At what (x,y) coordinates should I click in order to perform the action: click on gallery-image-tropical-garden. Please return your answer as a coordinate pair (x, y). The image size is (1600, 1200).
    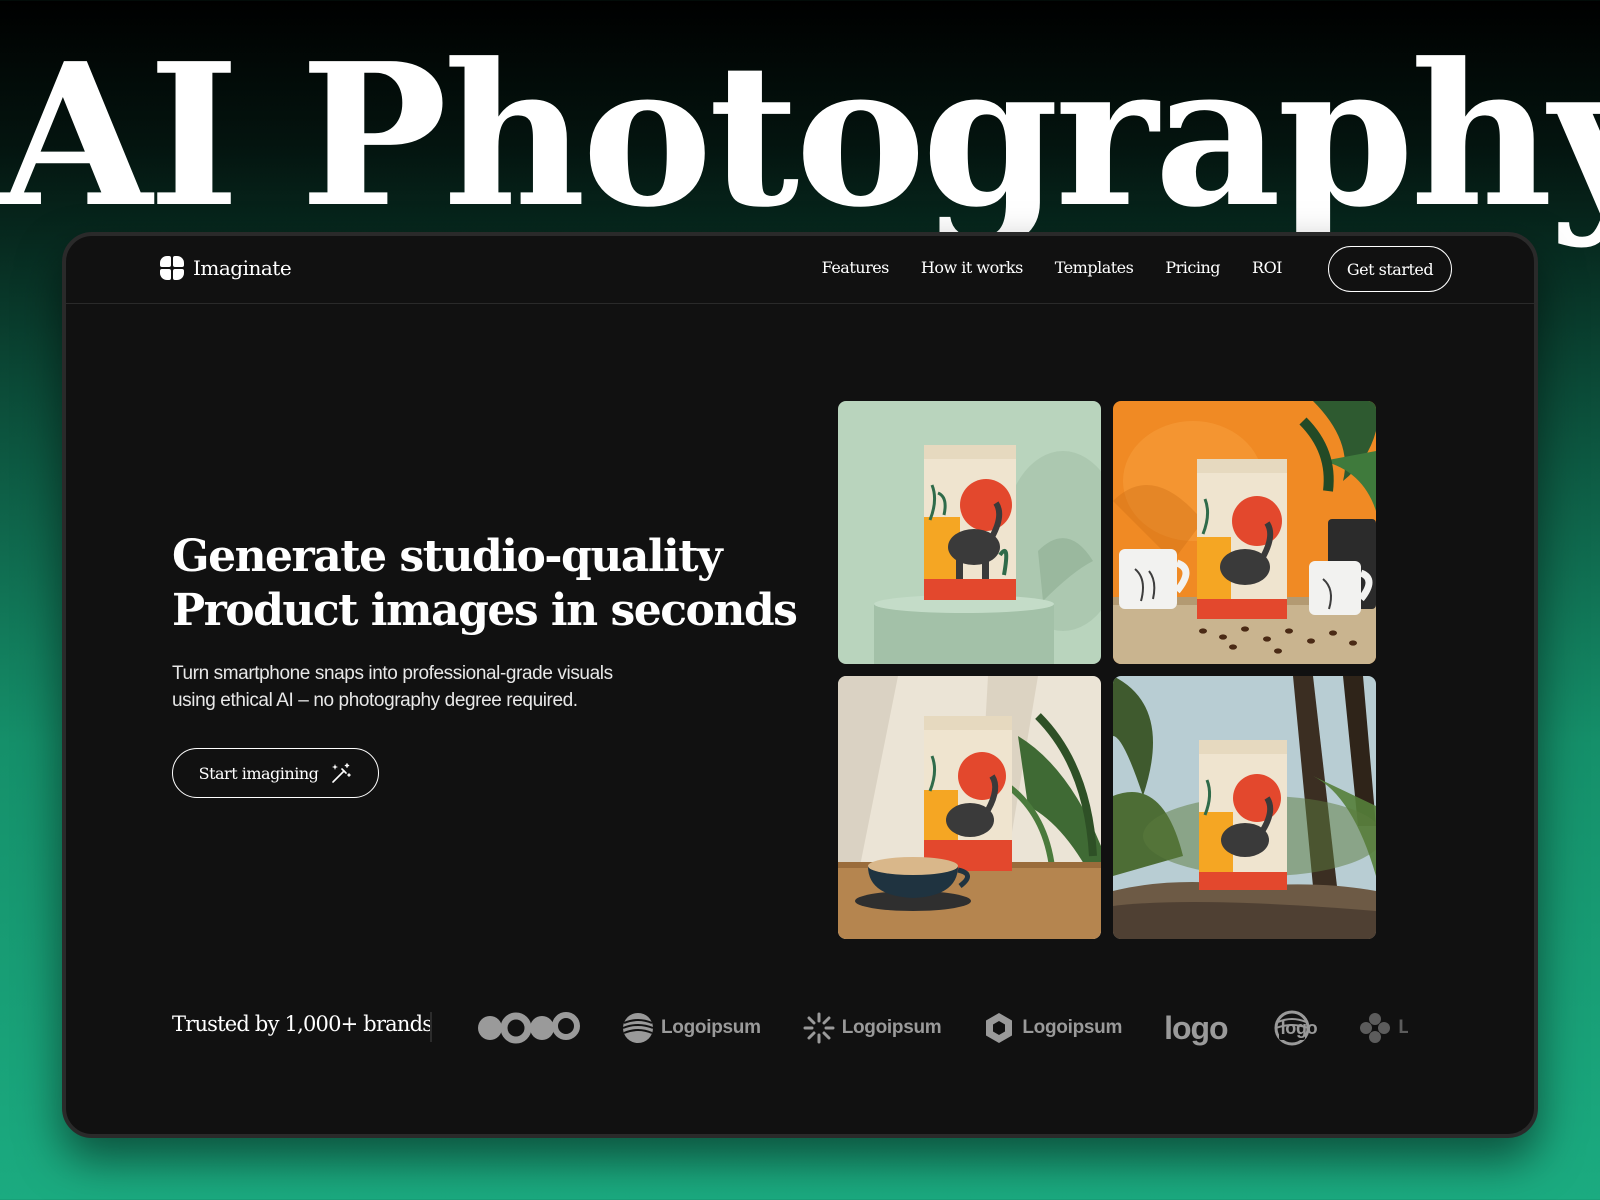
    Looking at the image, I should click on (1244, 807).